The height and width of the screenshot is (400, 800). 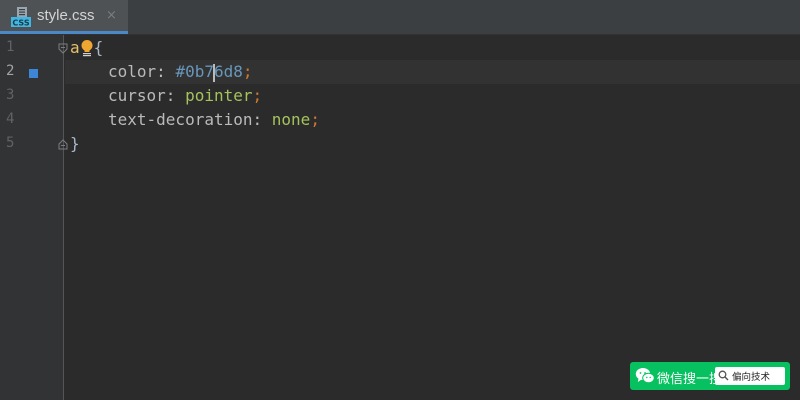 I want to click on close-tab-icon: ×, so click(x=111, y=15).